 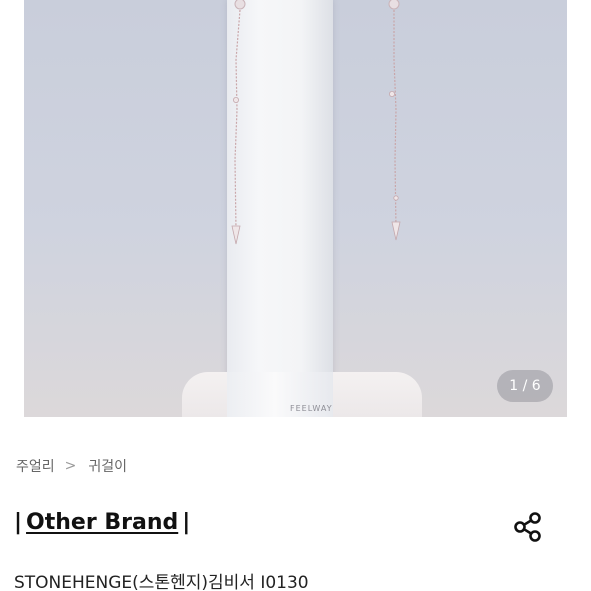 I want to click on image-pager: 1 / 6, so click(x=525, y=386).